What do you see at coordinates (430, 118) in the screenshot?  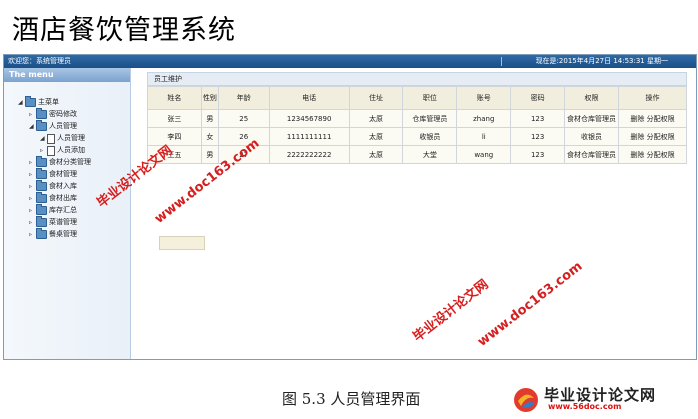 I see `cell-position: 仓库管理员` at bounding box center [430, 118].